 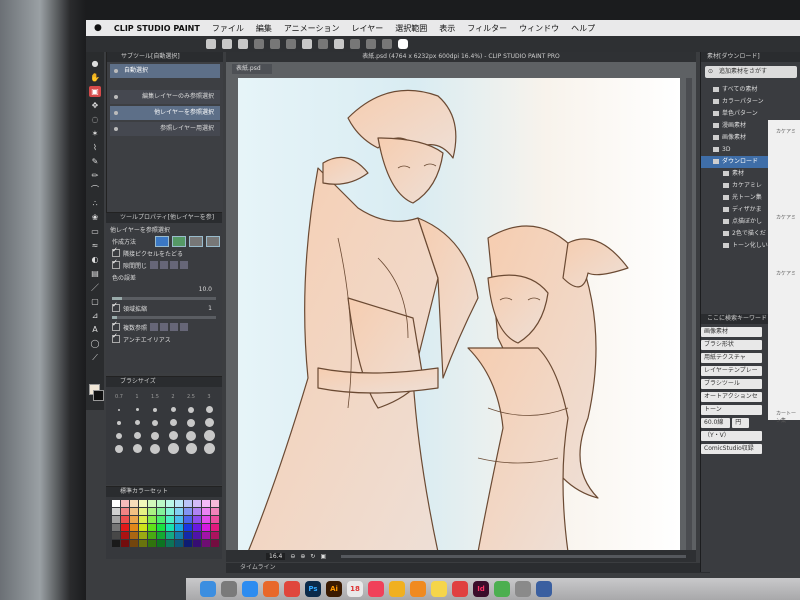 I want to click on dock-app-icon: 18, so click(x=355, y=589).